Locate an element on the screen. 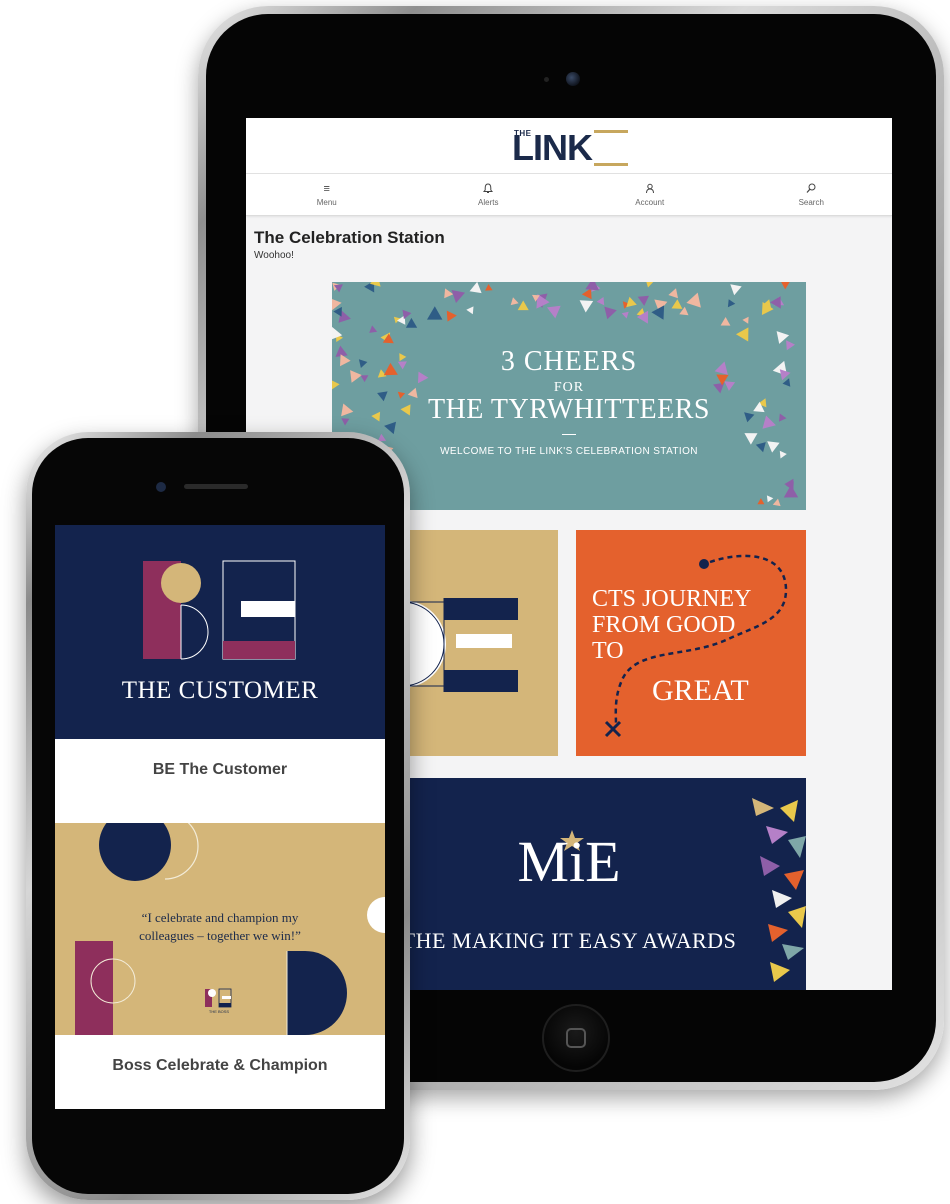  nav-menu-label: Menu is located at coordinates (326, 202).